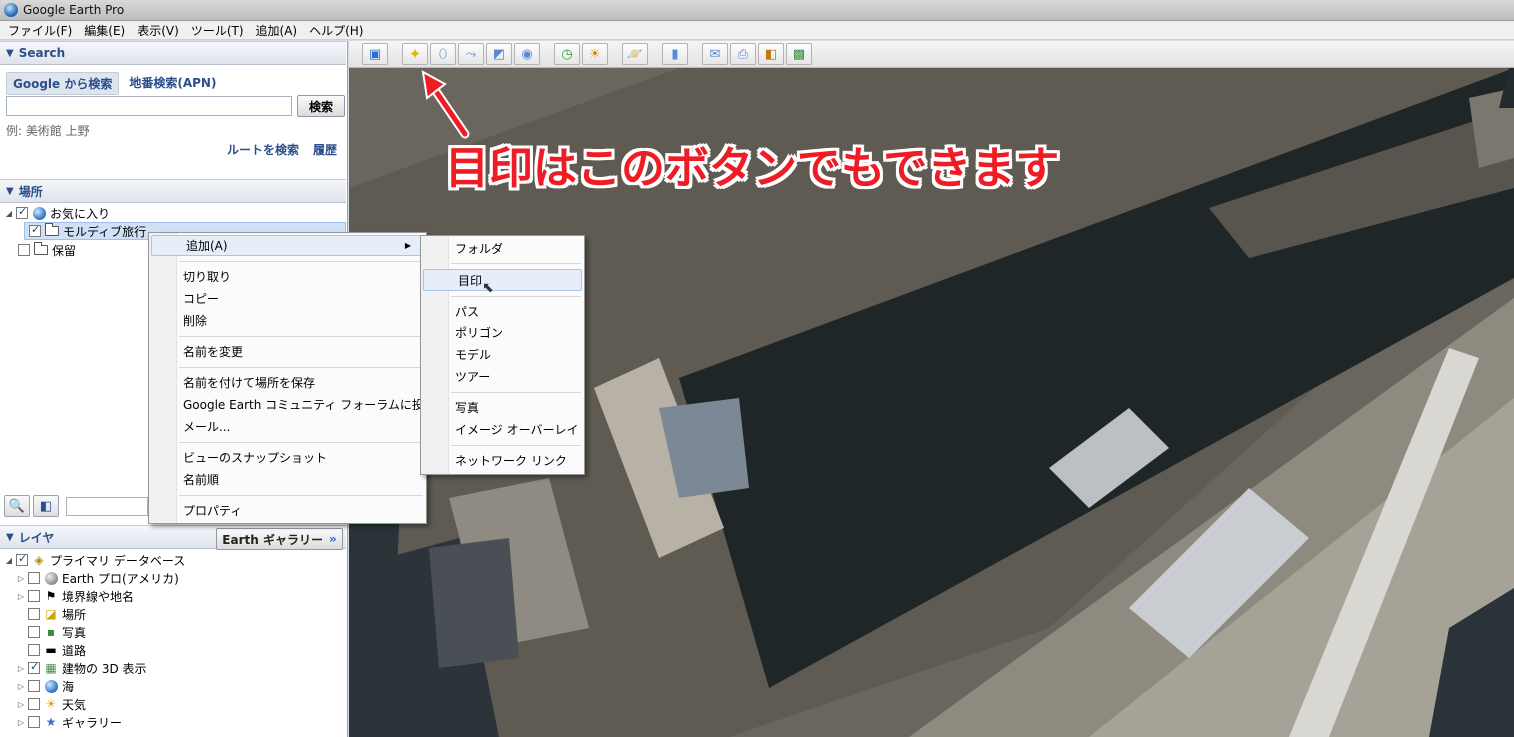 This screenshot has height=737, width=1514. I want to click on history-link: 履歴, so click(325, 149).